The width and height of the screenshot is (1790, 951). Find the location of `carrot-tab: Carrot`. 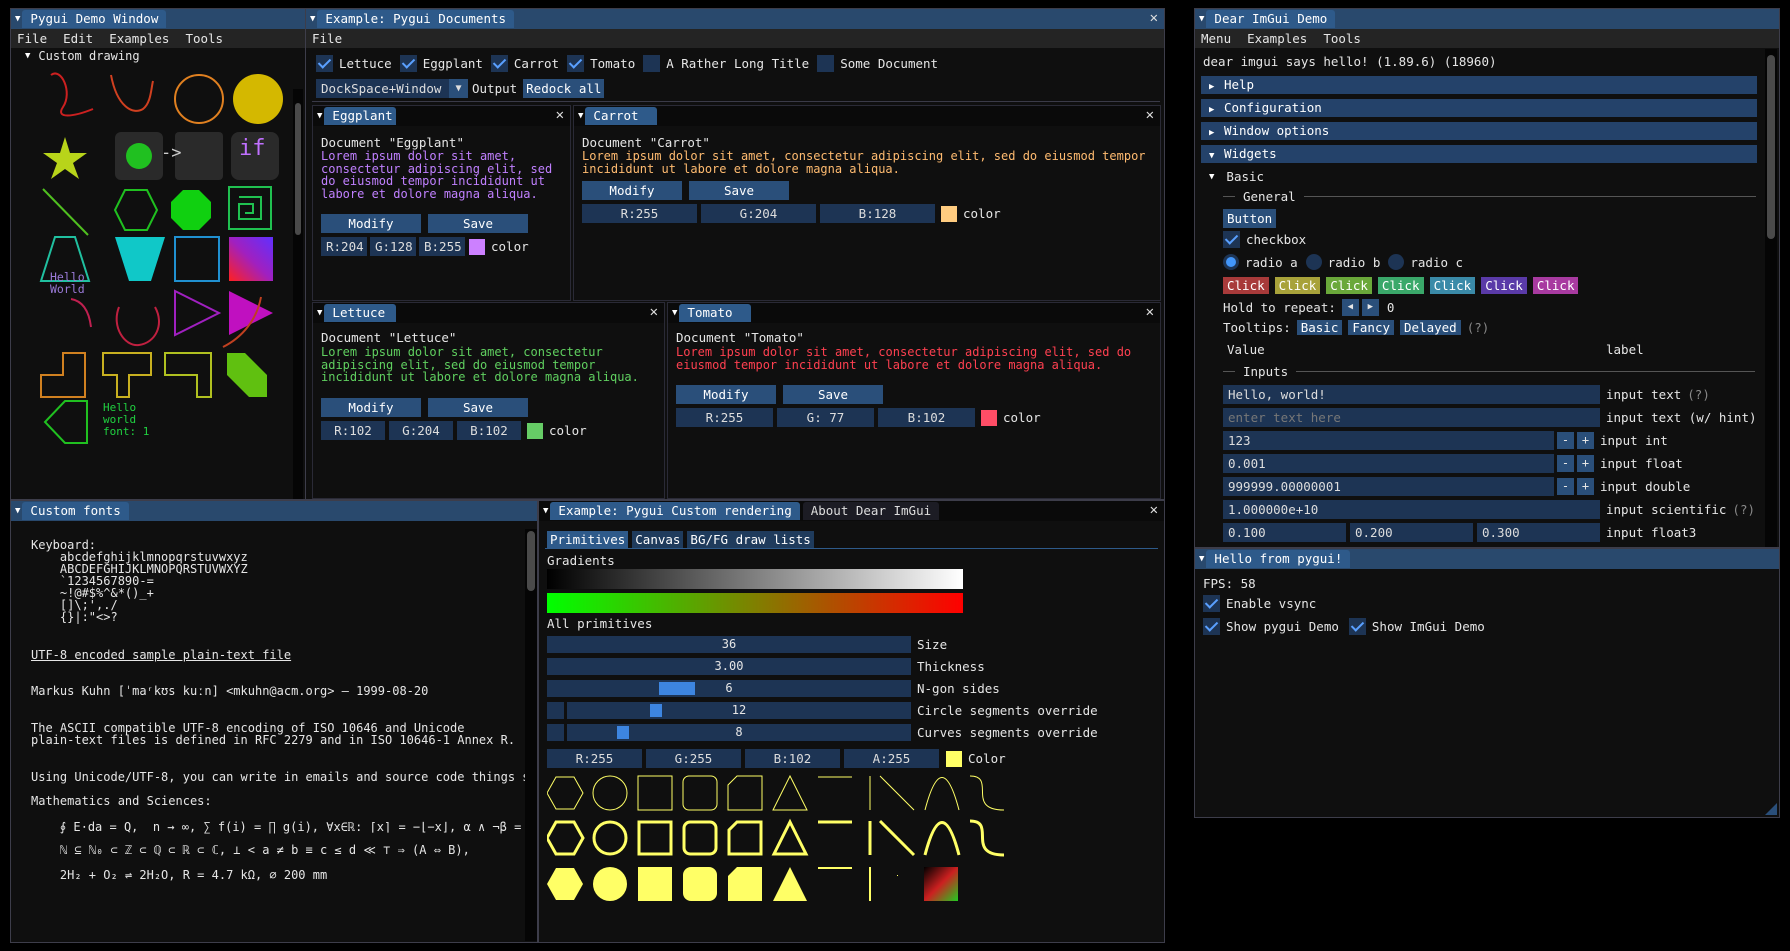

carrot-tab: Carrot is located at coordinates (621, 116).